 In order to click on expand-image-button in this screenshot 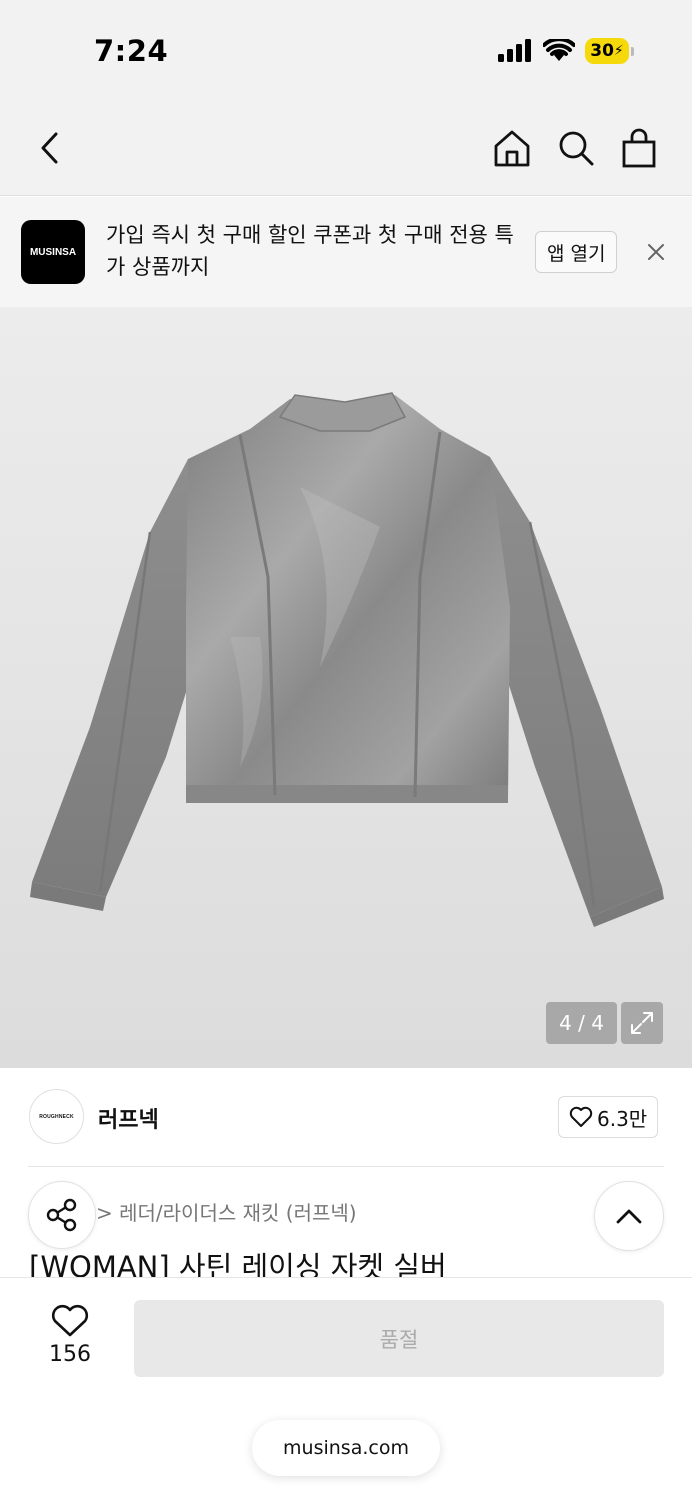, I will do `click(642, 1023)`.